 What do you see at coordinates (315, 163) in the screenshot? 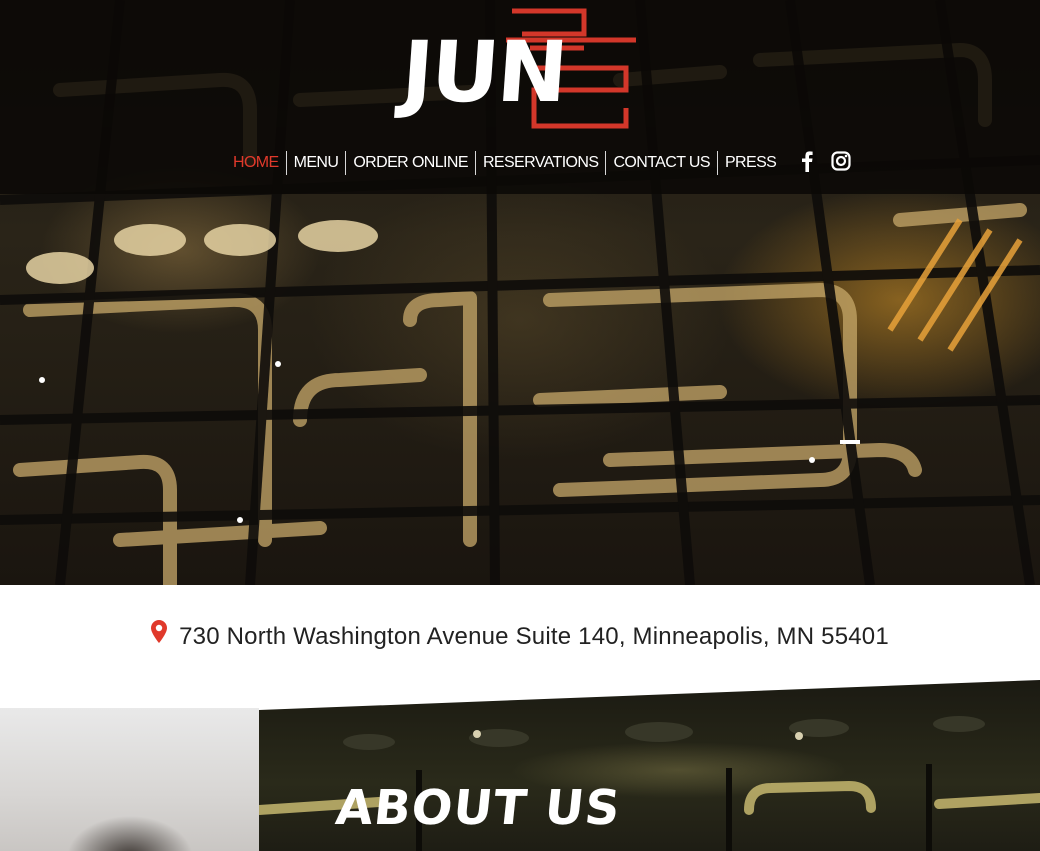
I see `nav-item-menu: MENU` at bounding box center [315, 163].